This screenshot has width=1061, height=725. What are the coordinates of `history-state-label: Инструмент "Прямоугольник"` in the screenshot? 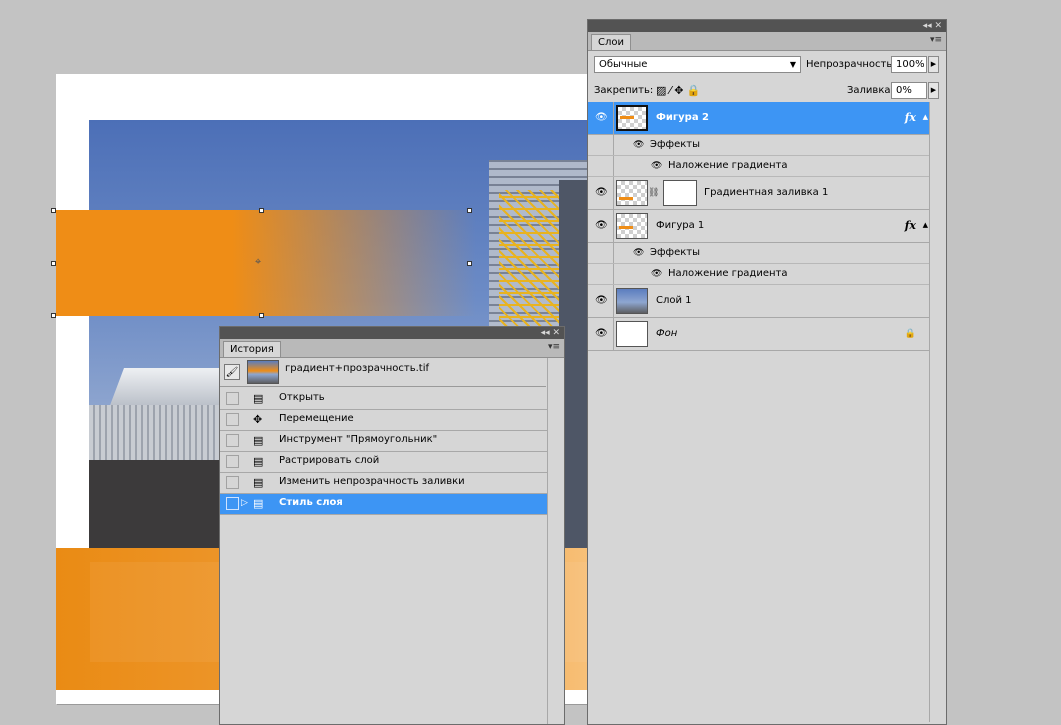 It's located at (358, 439).